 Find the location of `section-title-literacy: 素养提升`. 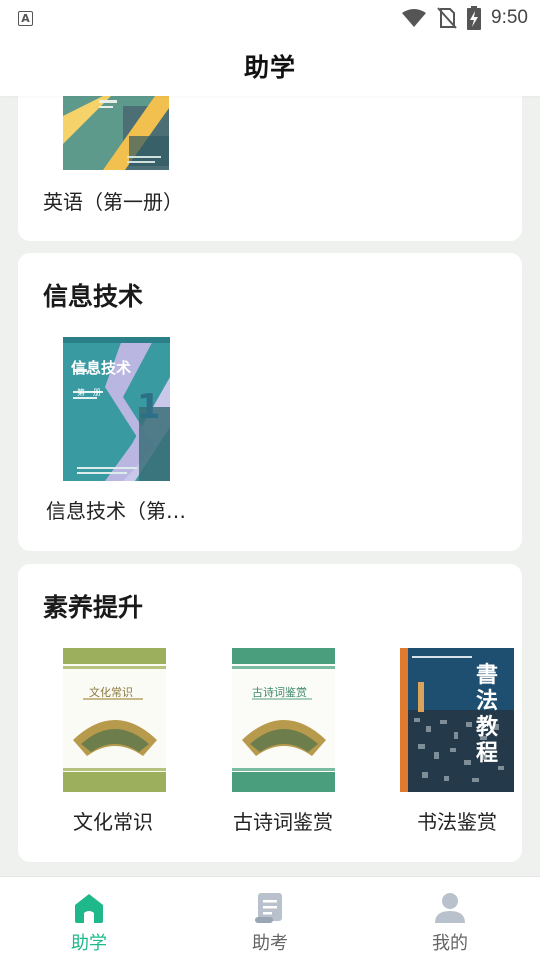

section-title-literacy: 素养提升 is located at coordinates (93, 607).